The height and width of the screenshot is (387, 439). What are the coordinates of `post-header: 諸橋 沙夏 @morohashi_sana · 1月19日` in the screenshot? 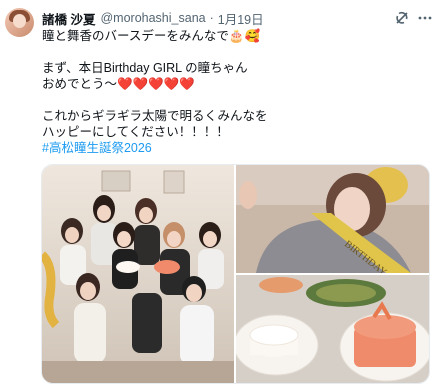 It's located at (153, 18).